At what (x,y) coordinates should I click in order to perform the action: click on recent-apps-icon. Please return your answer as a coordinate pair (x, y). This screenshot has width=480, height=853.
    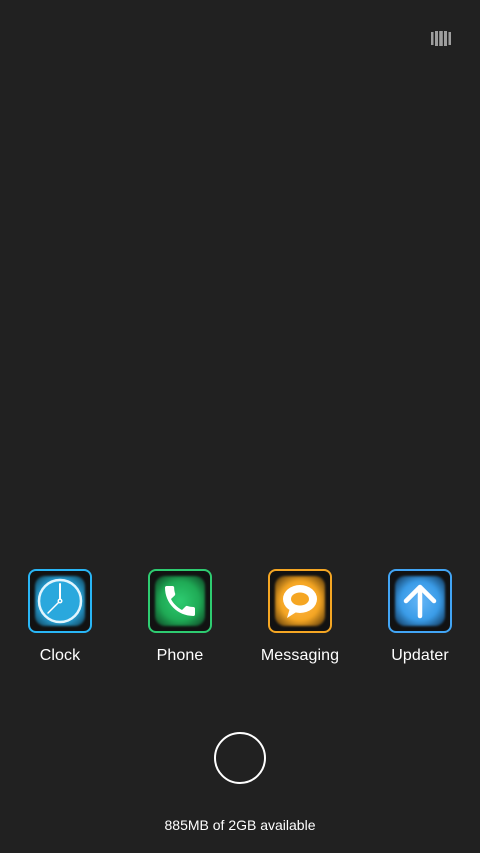
    Looking at the image, I should click on (441, 38).